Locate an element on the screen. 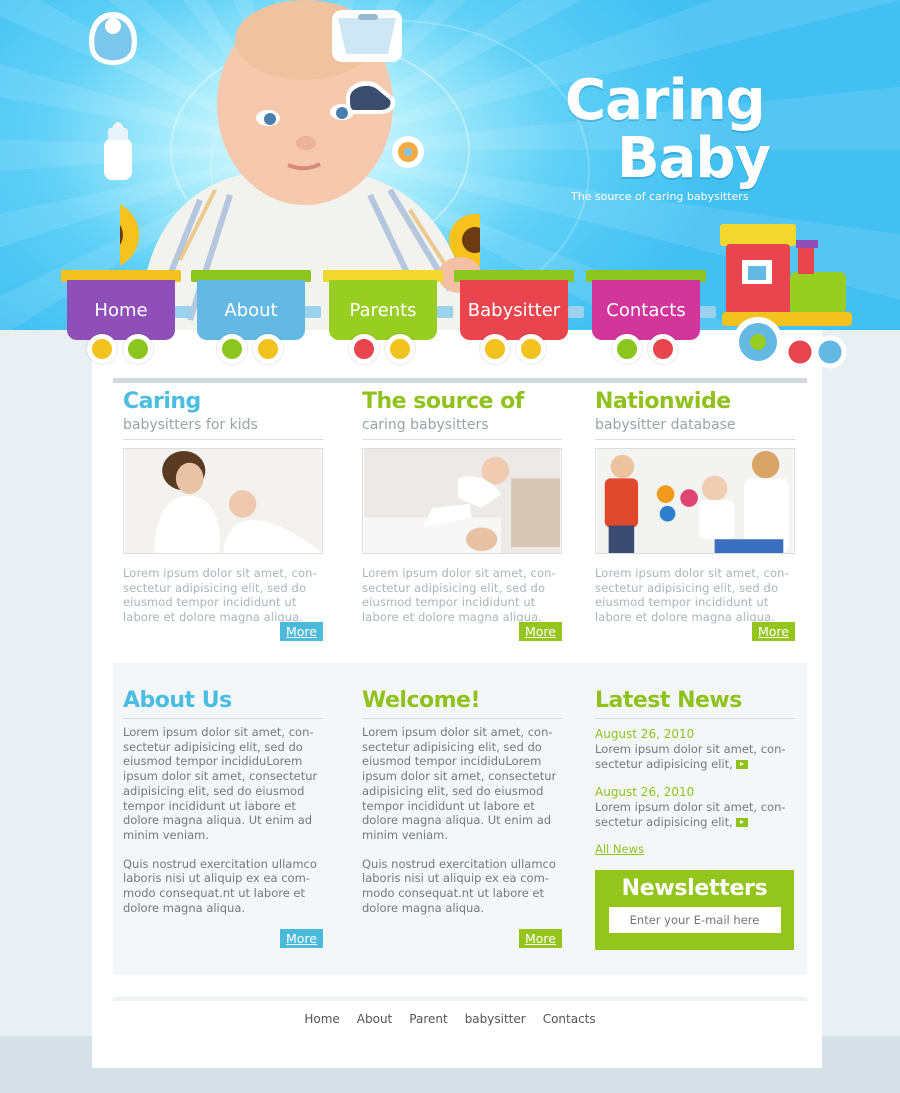 Image resolution: width=900 pixels, height=1093 pixels. news-title: Latest News is located at coordinates (695, 703).